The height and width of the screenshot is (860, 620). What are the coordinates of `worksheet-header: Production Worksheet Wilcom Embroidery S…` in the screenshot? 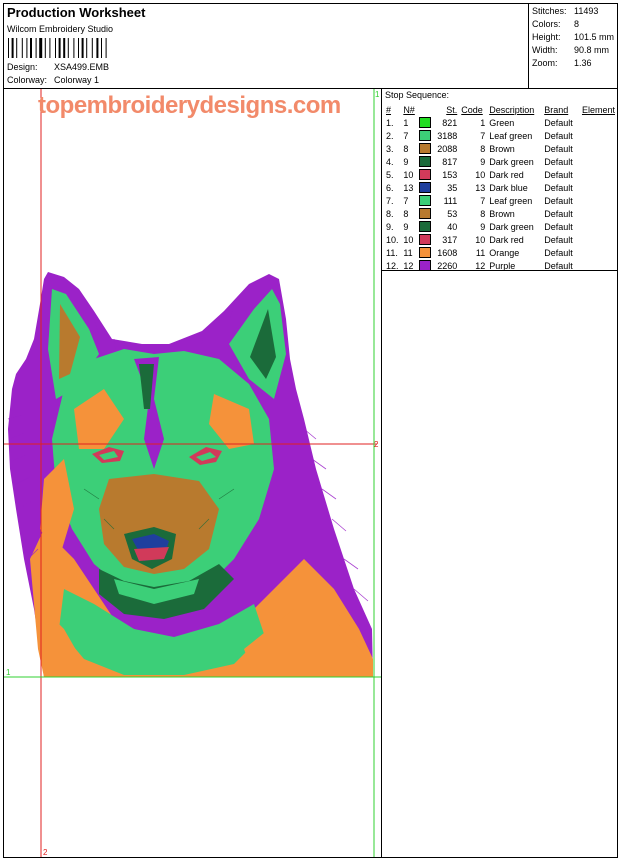 It's located at (266, 46).